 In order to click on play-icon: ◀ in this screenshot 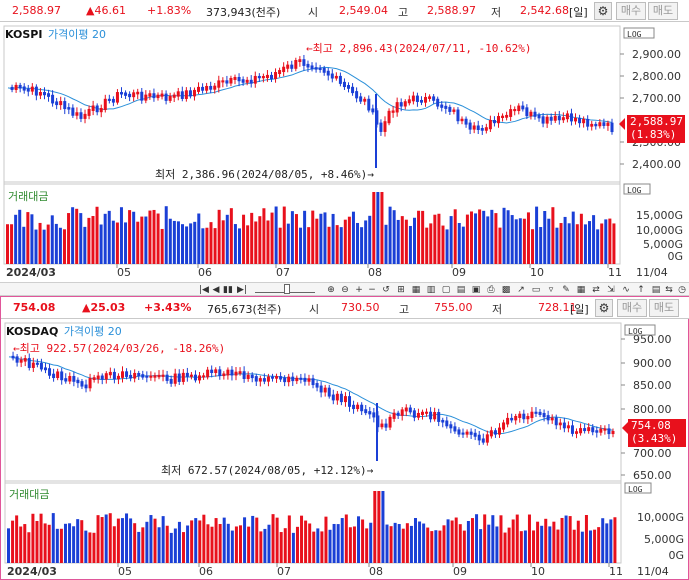, I will do `click(216, 290)`.